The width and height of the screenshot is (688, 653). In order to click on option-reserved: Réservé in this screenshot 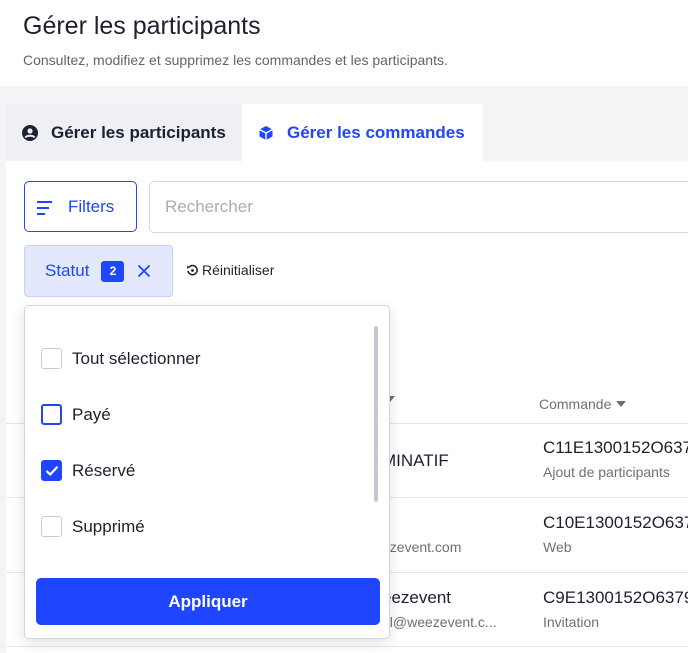, I will do `click(88, 470)`.